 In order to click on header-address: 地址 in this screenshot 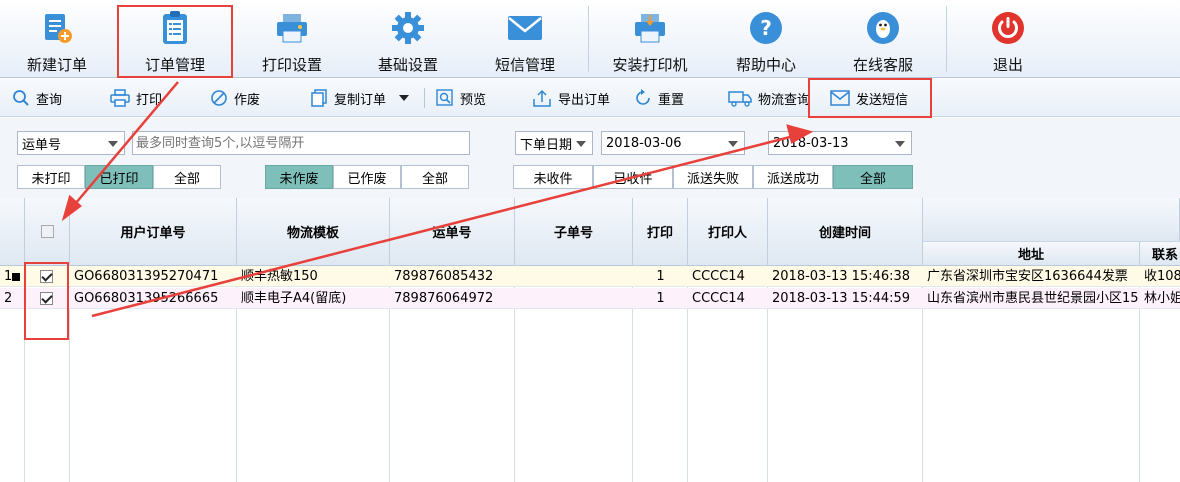, I will do `click(1031, 254)`.